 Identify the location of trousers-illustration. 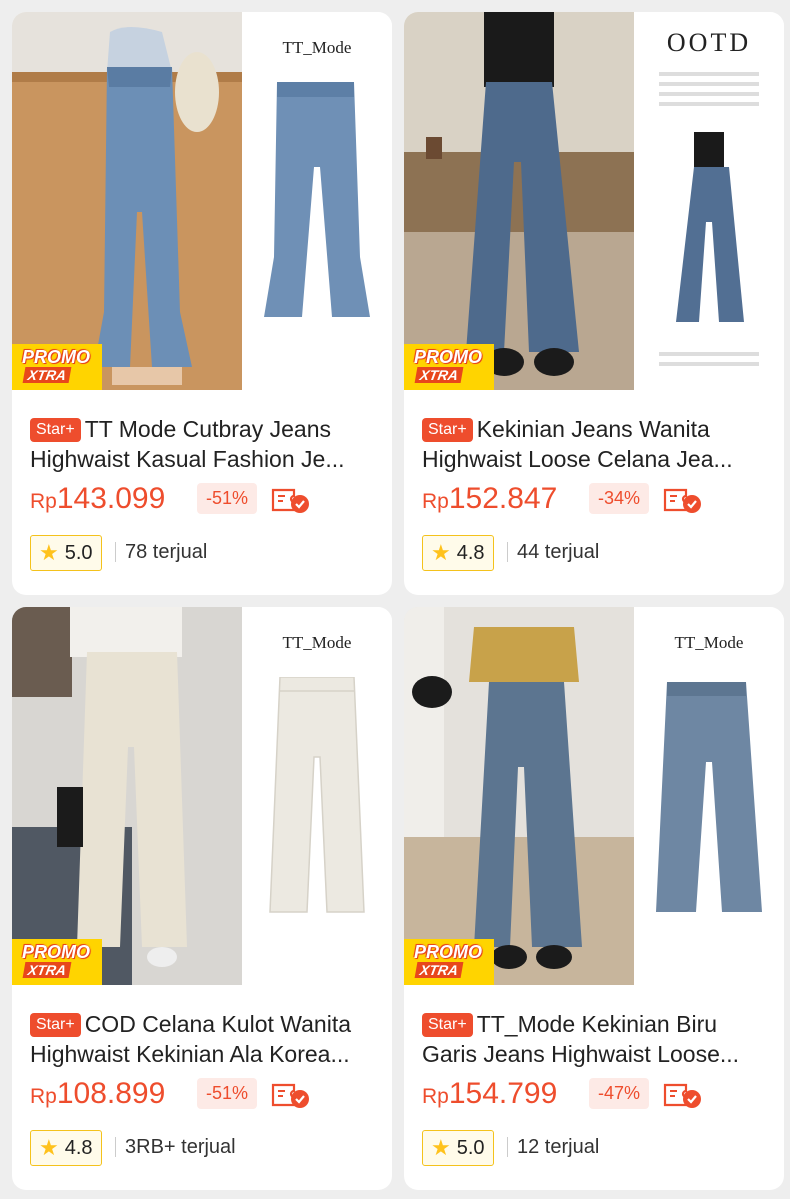
(317, 795).